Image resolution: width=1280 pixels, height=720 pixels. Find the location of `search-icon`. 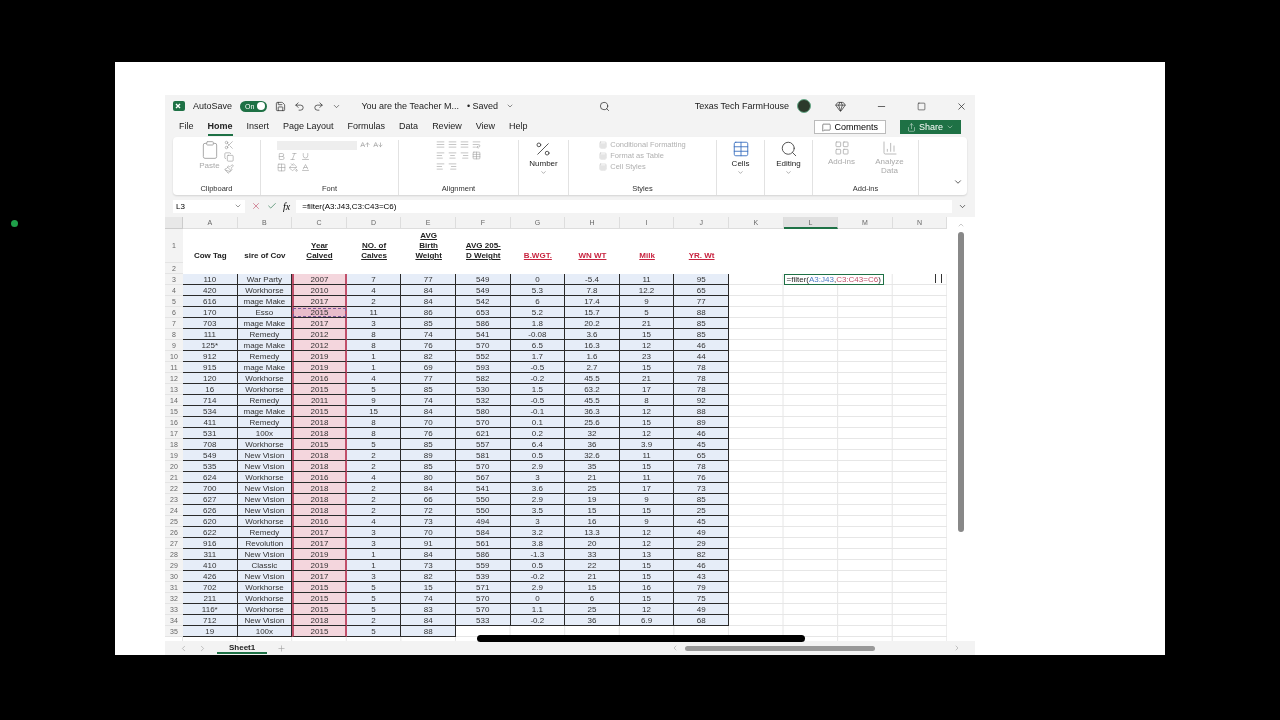

search-icon is located at coordinates (604, 106).